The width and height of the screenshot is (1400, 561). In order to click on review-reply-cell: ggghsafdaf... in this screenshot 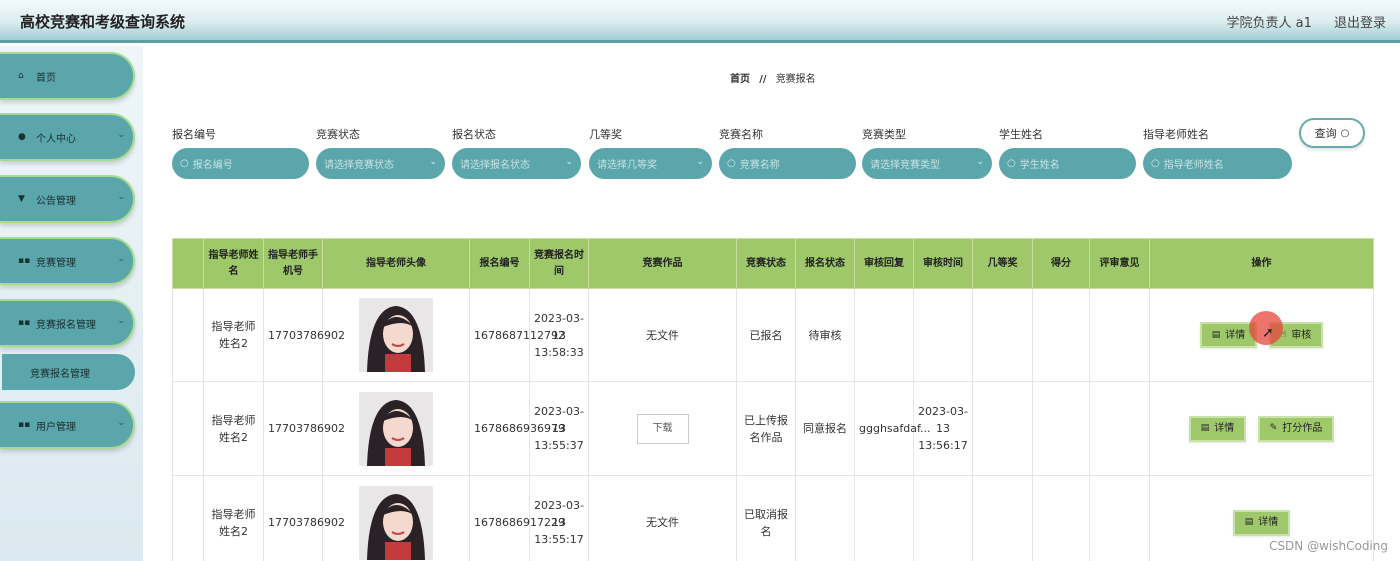, I will do `click(892, 428)`.